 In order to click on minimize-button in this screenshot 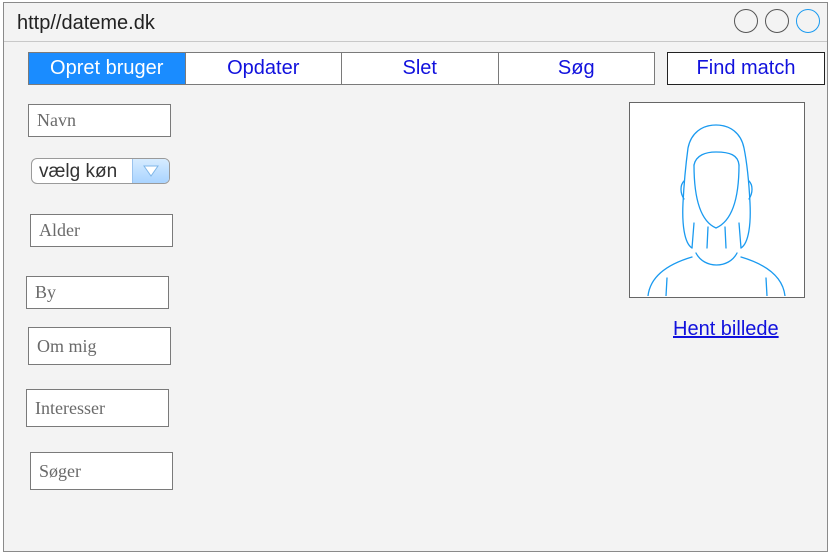, I will do `click(746, 21)`.